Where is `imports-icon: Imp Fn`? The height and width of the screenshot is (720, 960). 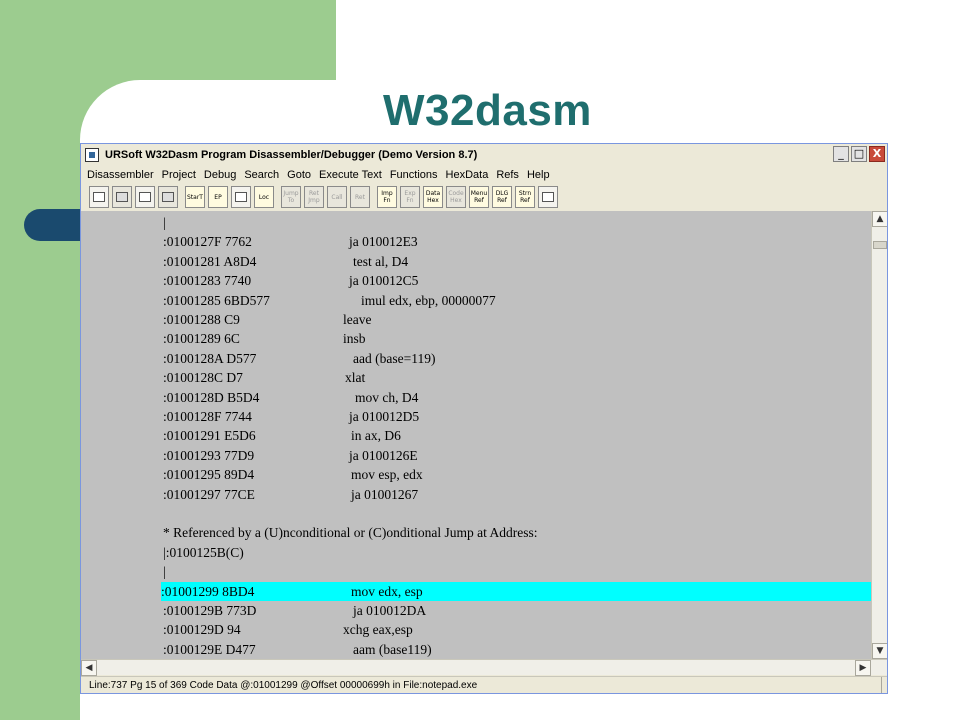 imports-icon: Imp Fn is located at coordinates (387, 197).